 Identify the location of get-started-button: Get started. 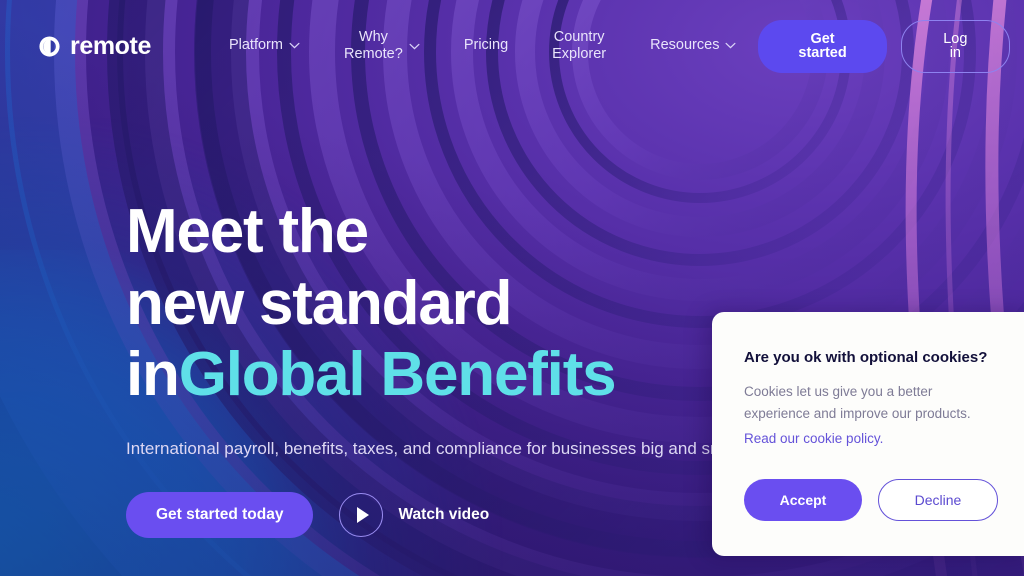
(822, 46).